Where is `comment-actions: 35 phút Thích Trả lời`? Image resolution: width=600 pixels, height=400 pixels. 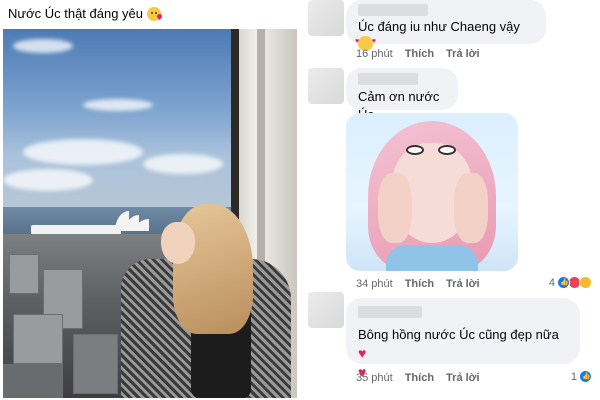 comment-actions: 35 phút Thích Trả lời is located at coordinates (418, 378).